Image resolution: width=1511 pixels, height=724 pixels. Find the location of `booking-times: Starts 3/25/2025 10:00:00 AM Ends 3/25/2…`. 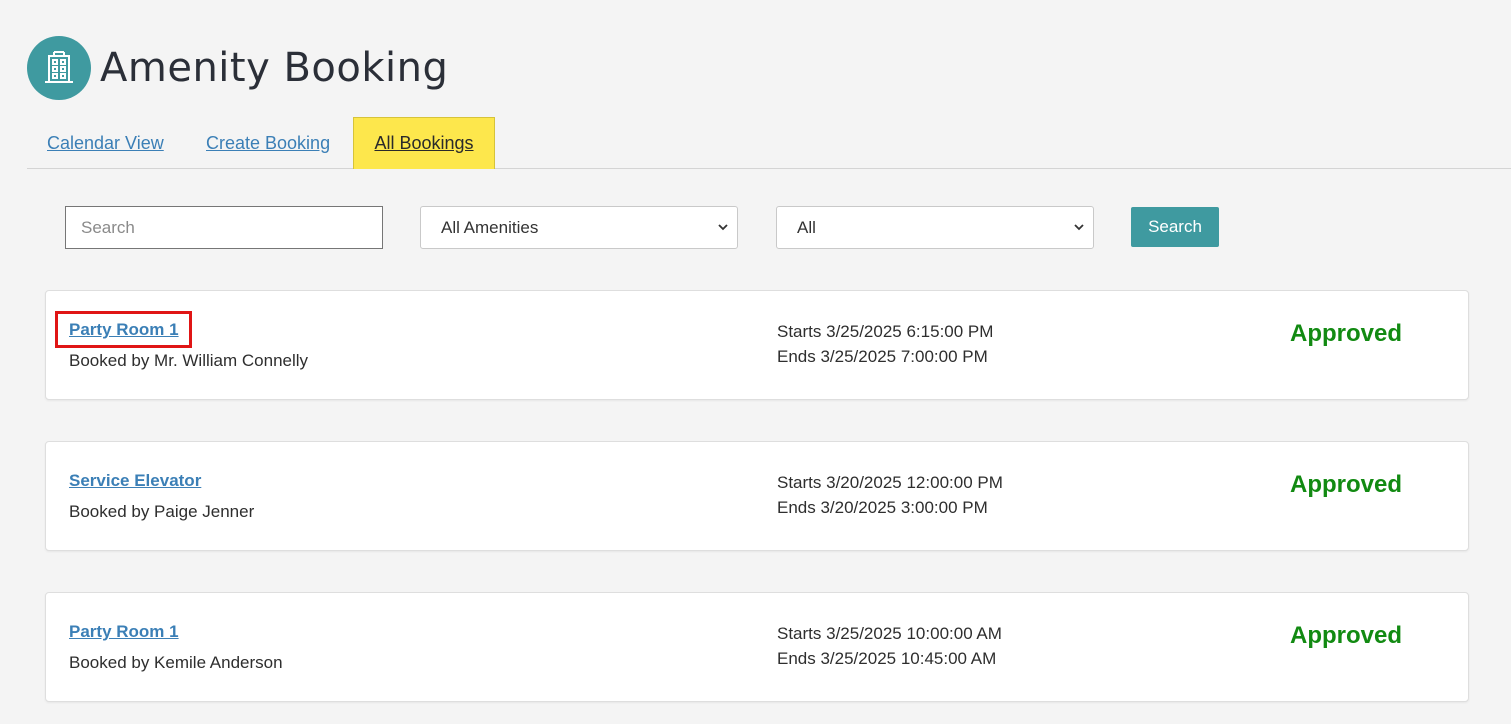

booking-times: Starts 3/25/2025 10:00:00 AM Ends 3/25/2… is located at coordinates (889, 646).